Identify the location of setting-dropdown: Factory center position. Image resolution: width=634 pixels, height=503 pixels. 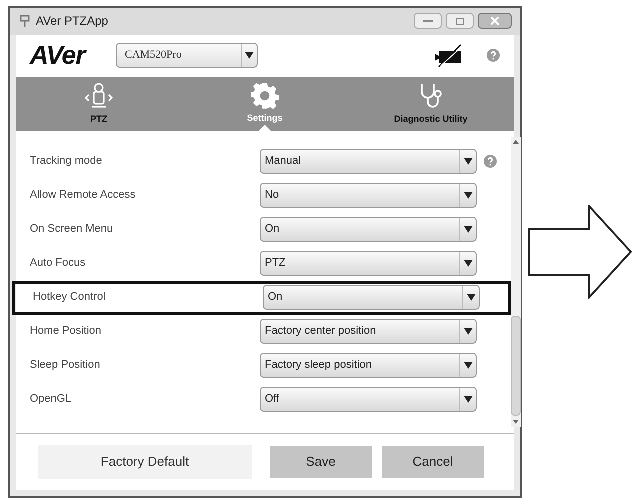
(368, 331).